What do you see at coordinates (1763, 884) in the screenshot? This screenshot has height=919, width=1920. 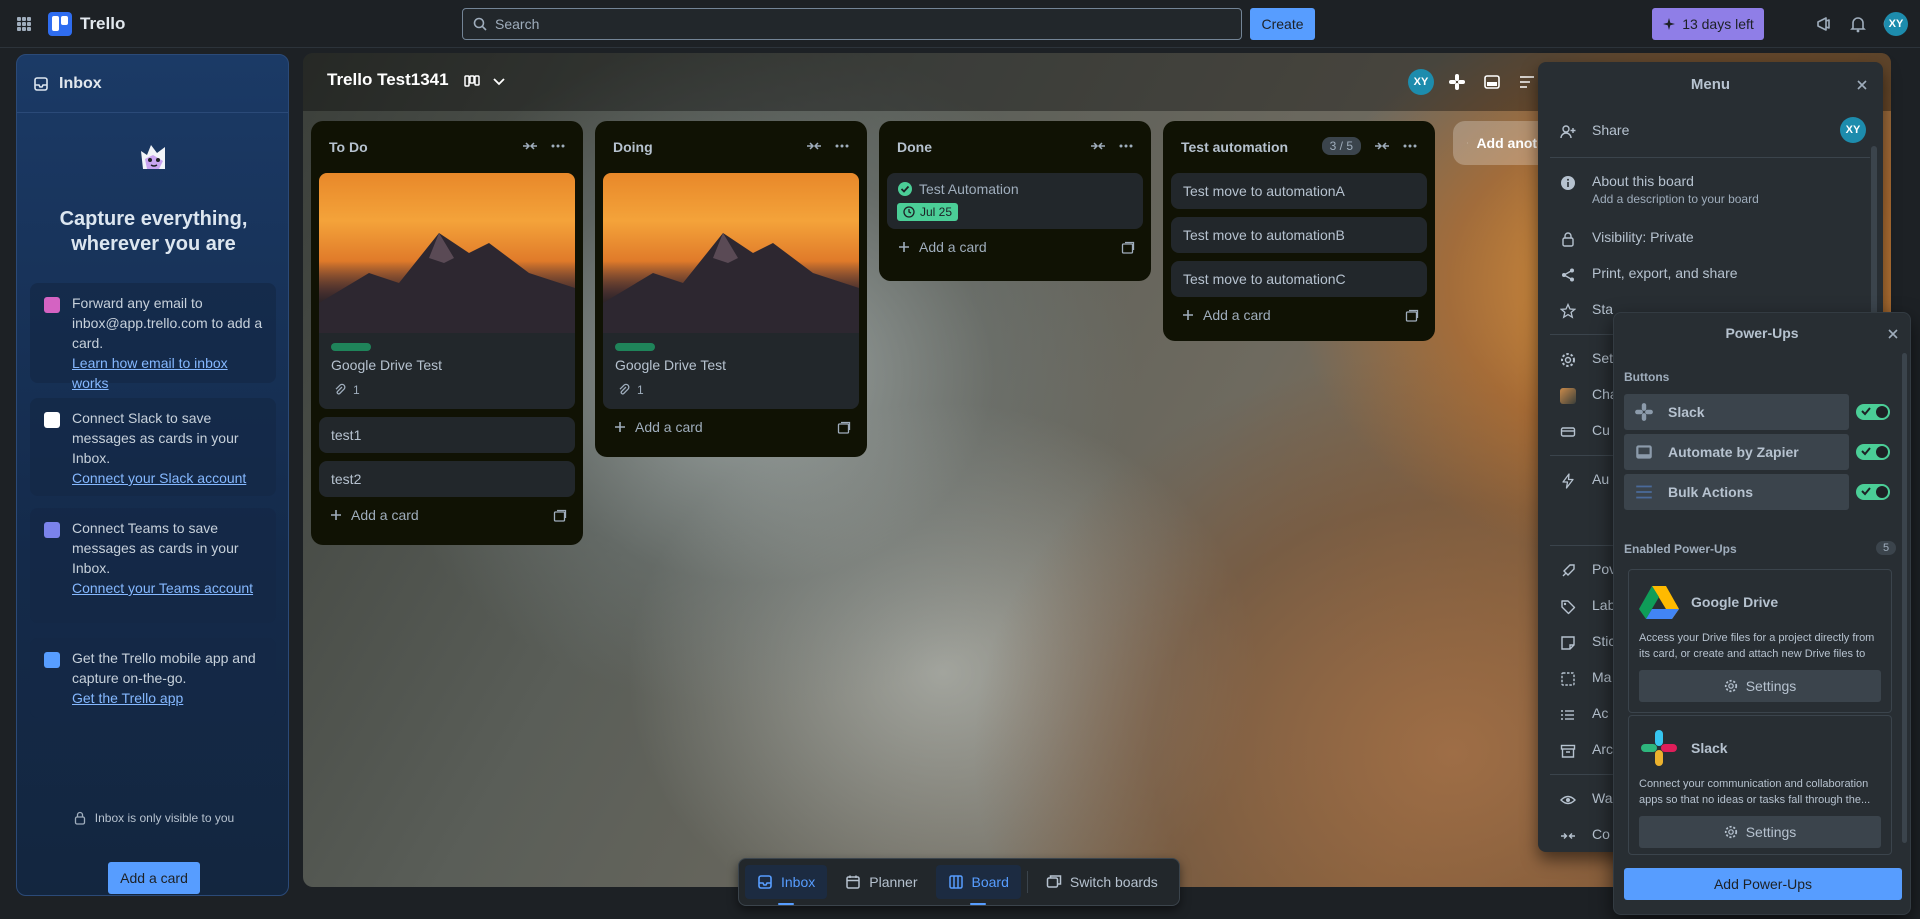 I see `add-powerups-button: Add Power-Ups` at bounding box center [1763, 884].